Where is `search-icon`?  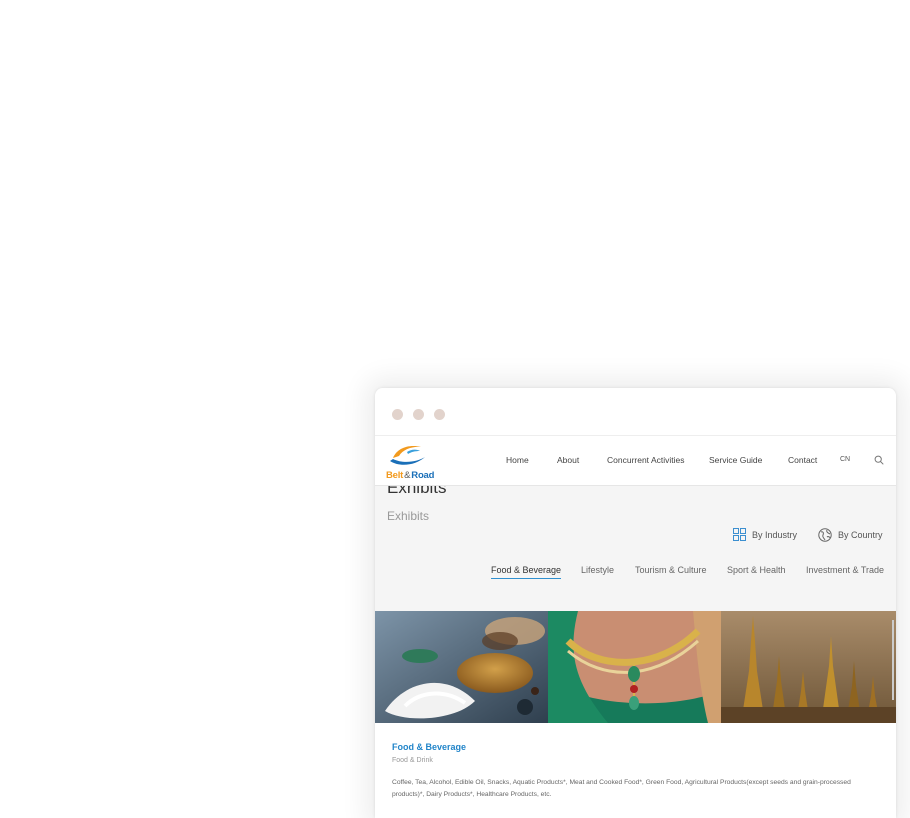 search-icon is located at coordinates (879, 460).